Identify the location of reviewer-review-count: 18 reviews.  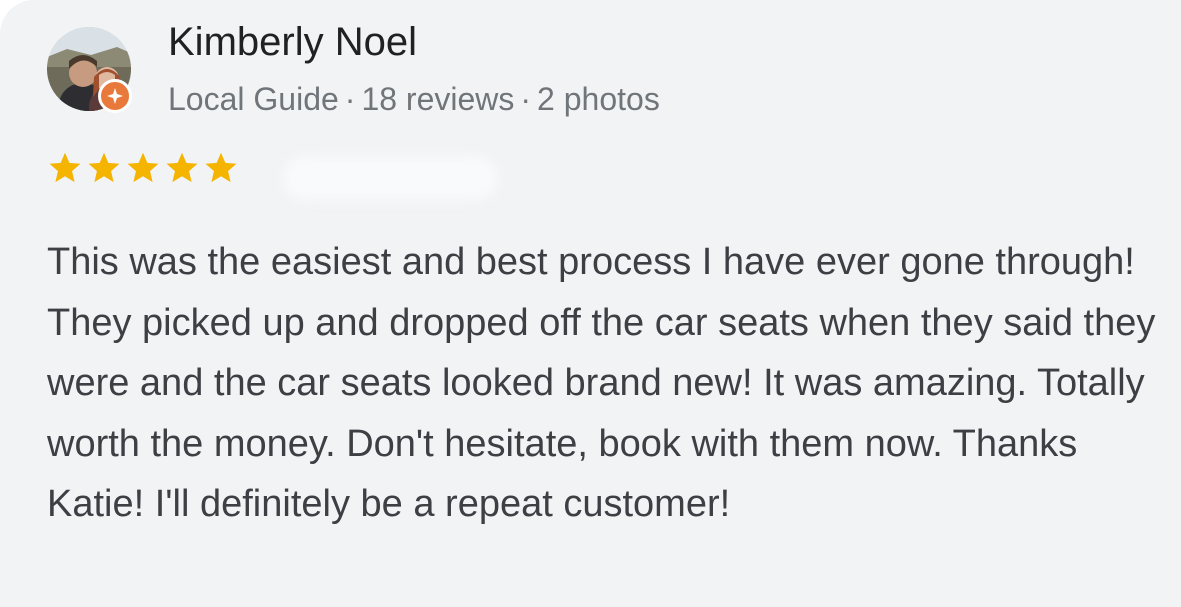
(438, 99).